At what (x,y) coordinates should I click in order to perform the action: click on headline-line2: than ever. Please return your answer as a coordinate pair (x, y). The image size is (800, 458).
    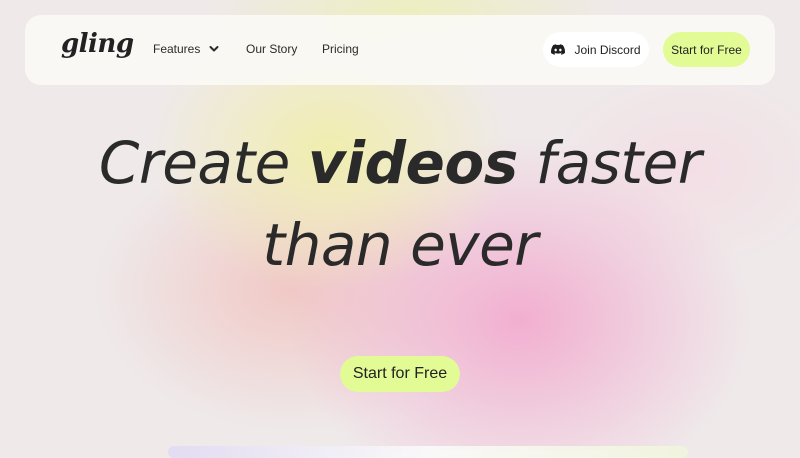
    Looking at the image, I should click on (400, 245).